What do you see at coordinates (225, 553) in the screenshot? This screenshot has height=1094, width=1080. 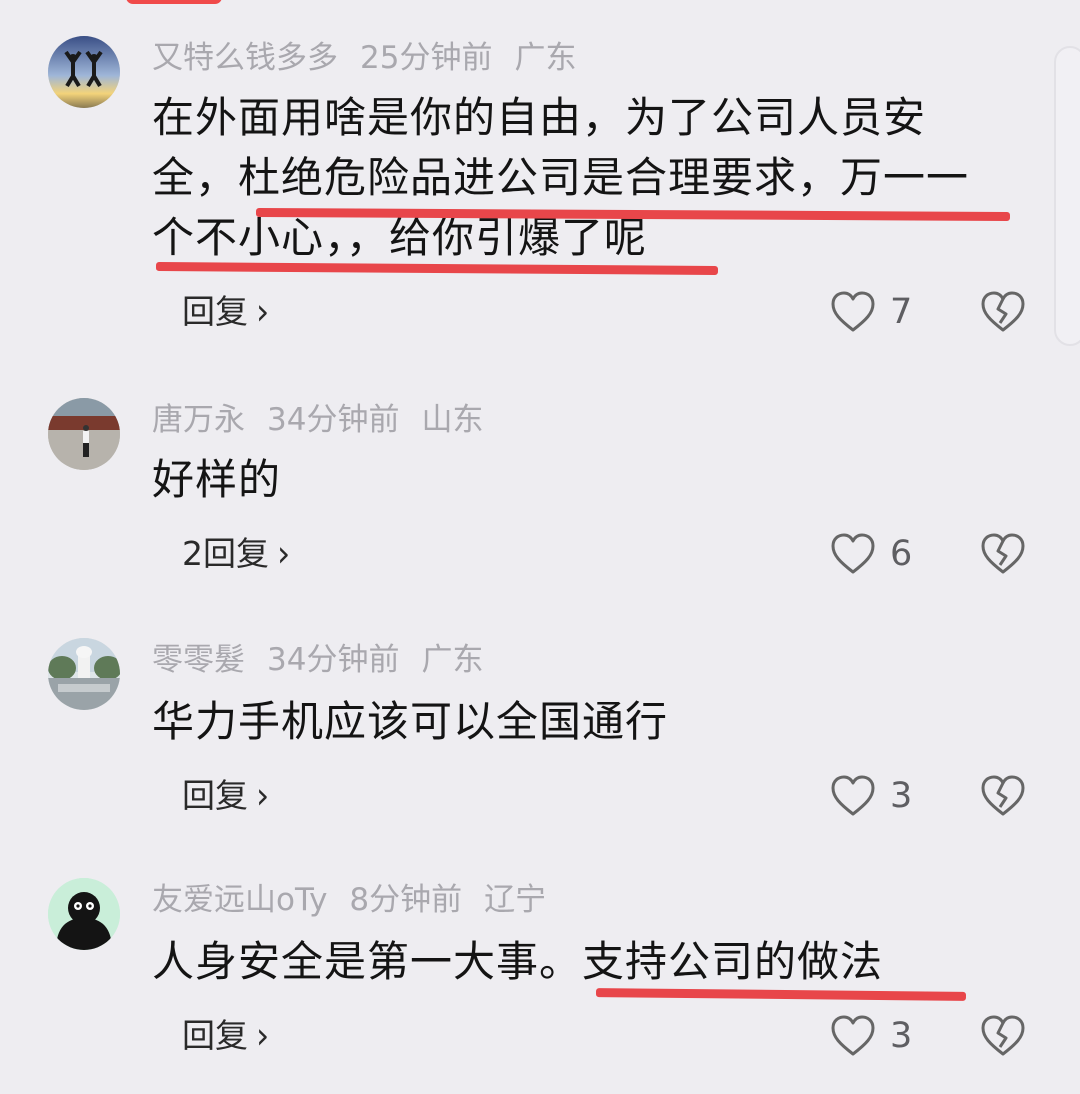 I see `reply-label: 2回复` at bounding box center [225, 553].